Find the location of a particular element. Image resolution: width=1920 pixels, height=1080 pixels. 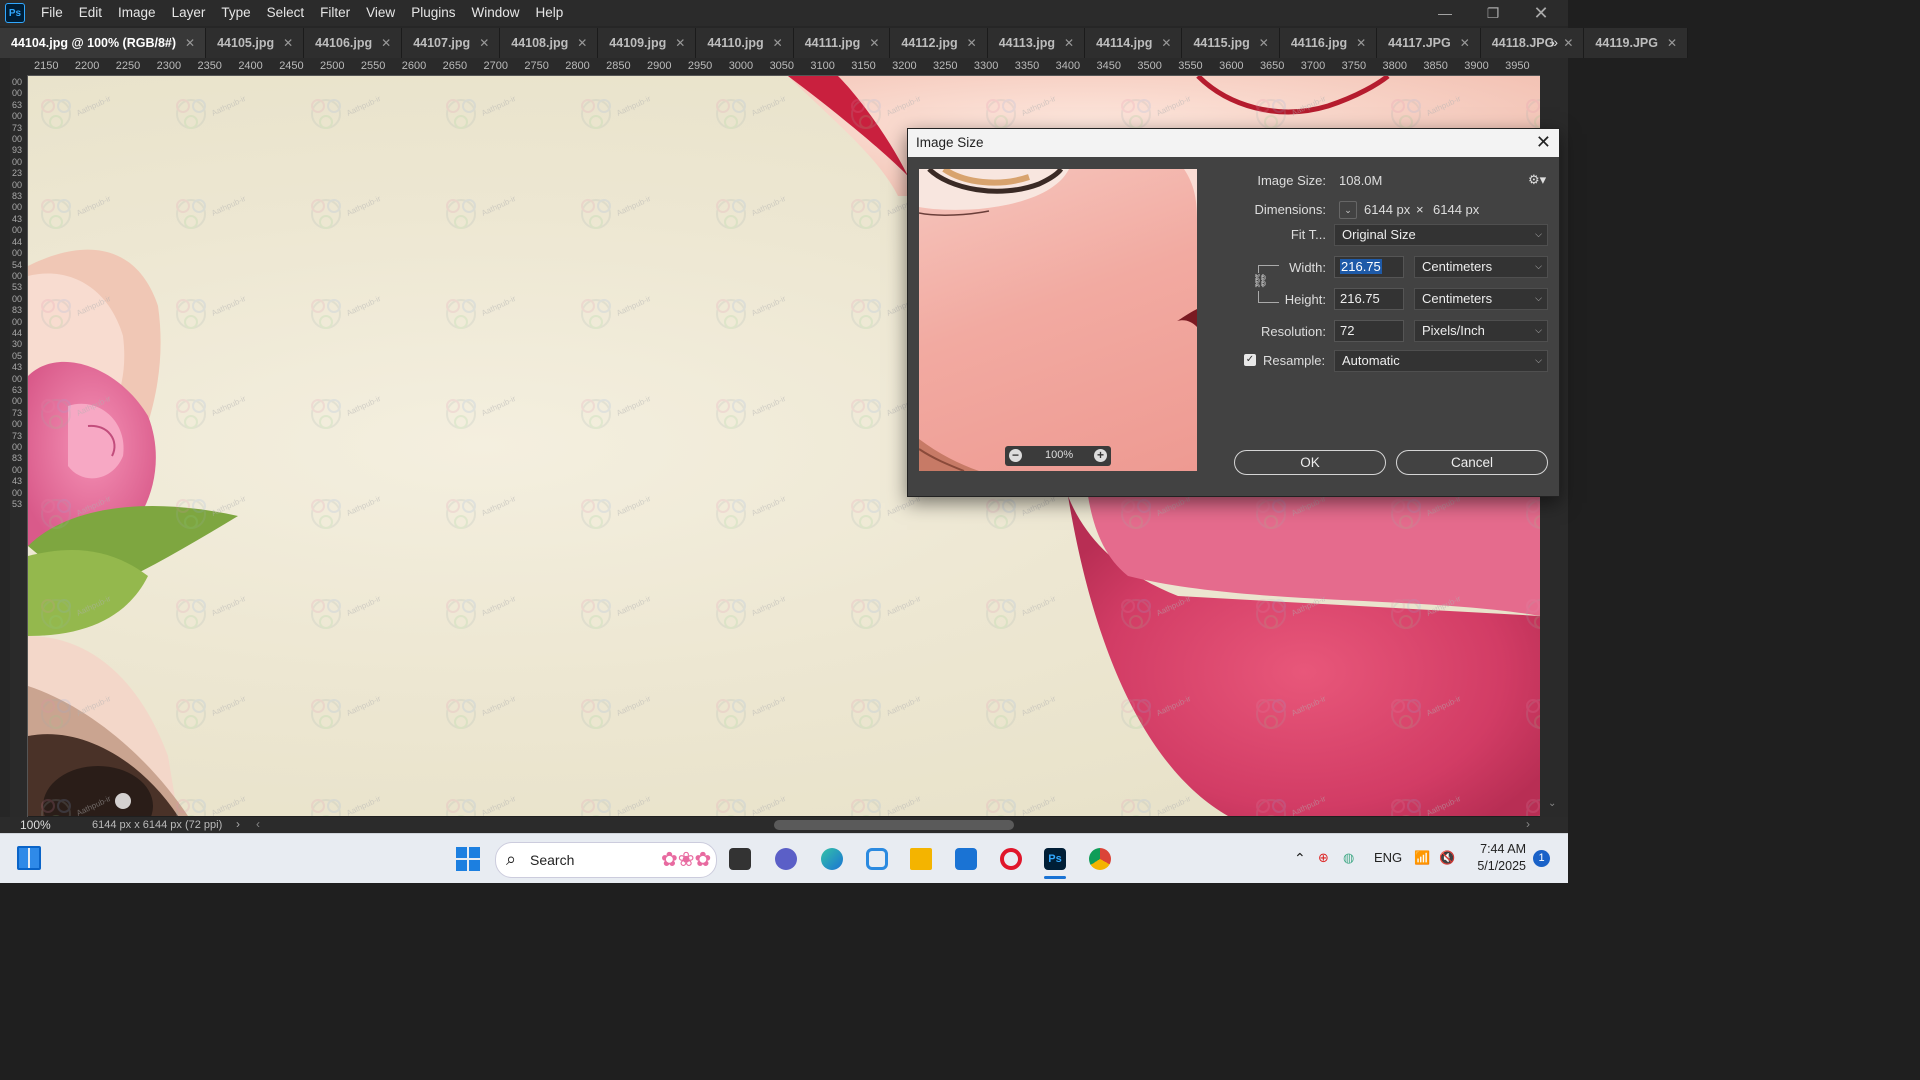

height-input: 216.75 is located at coordinates (1369, 299).